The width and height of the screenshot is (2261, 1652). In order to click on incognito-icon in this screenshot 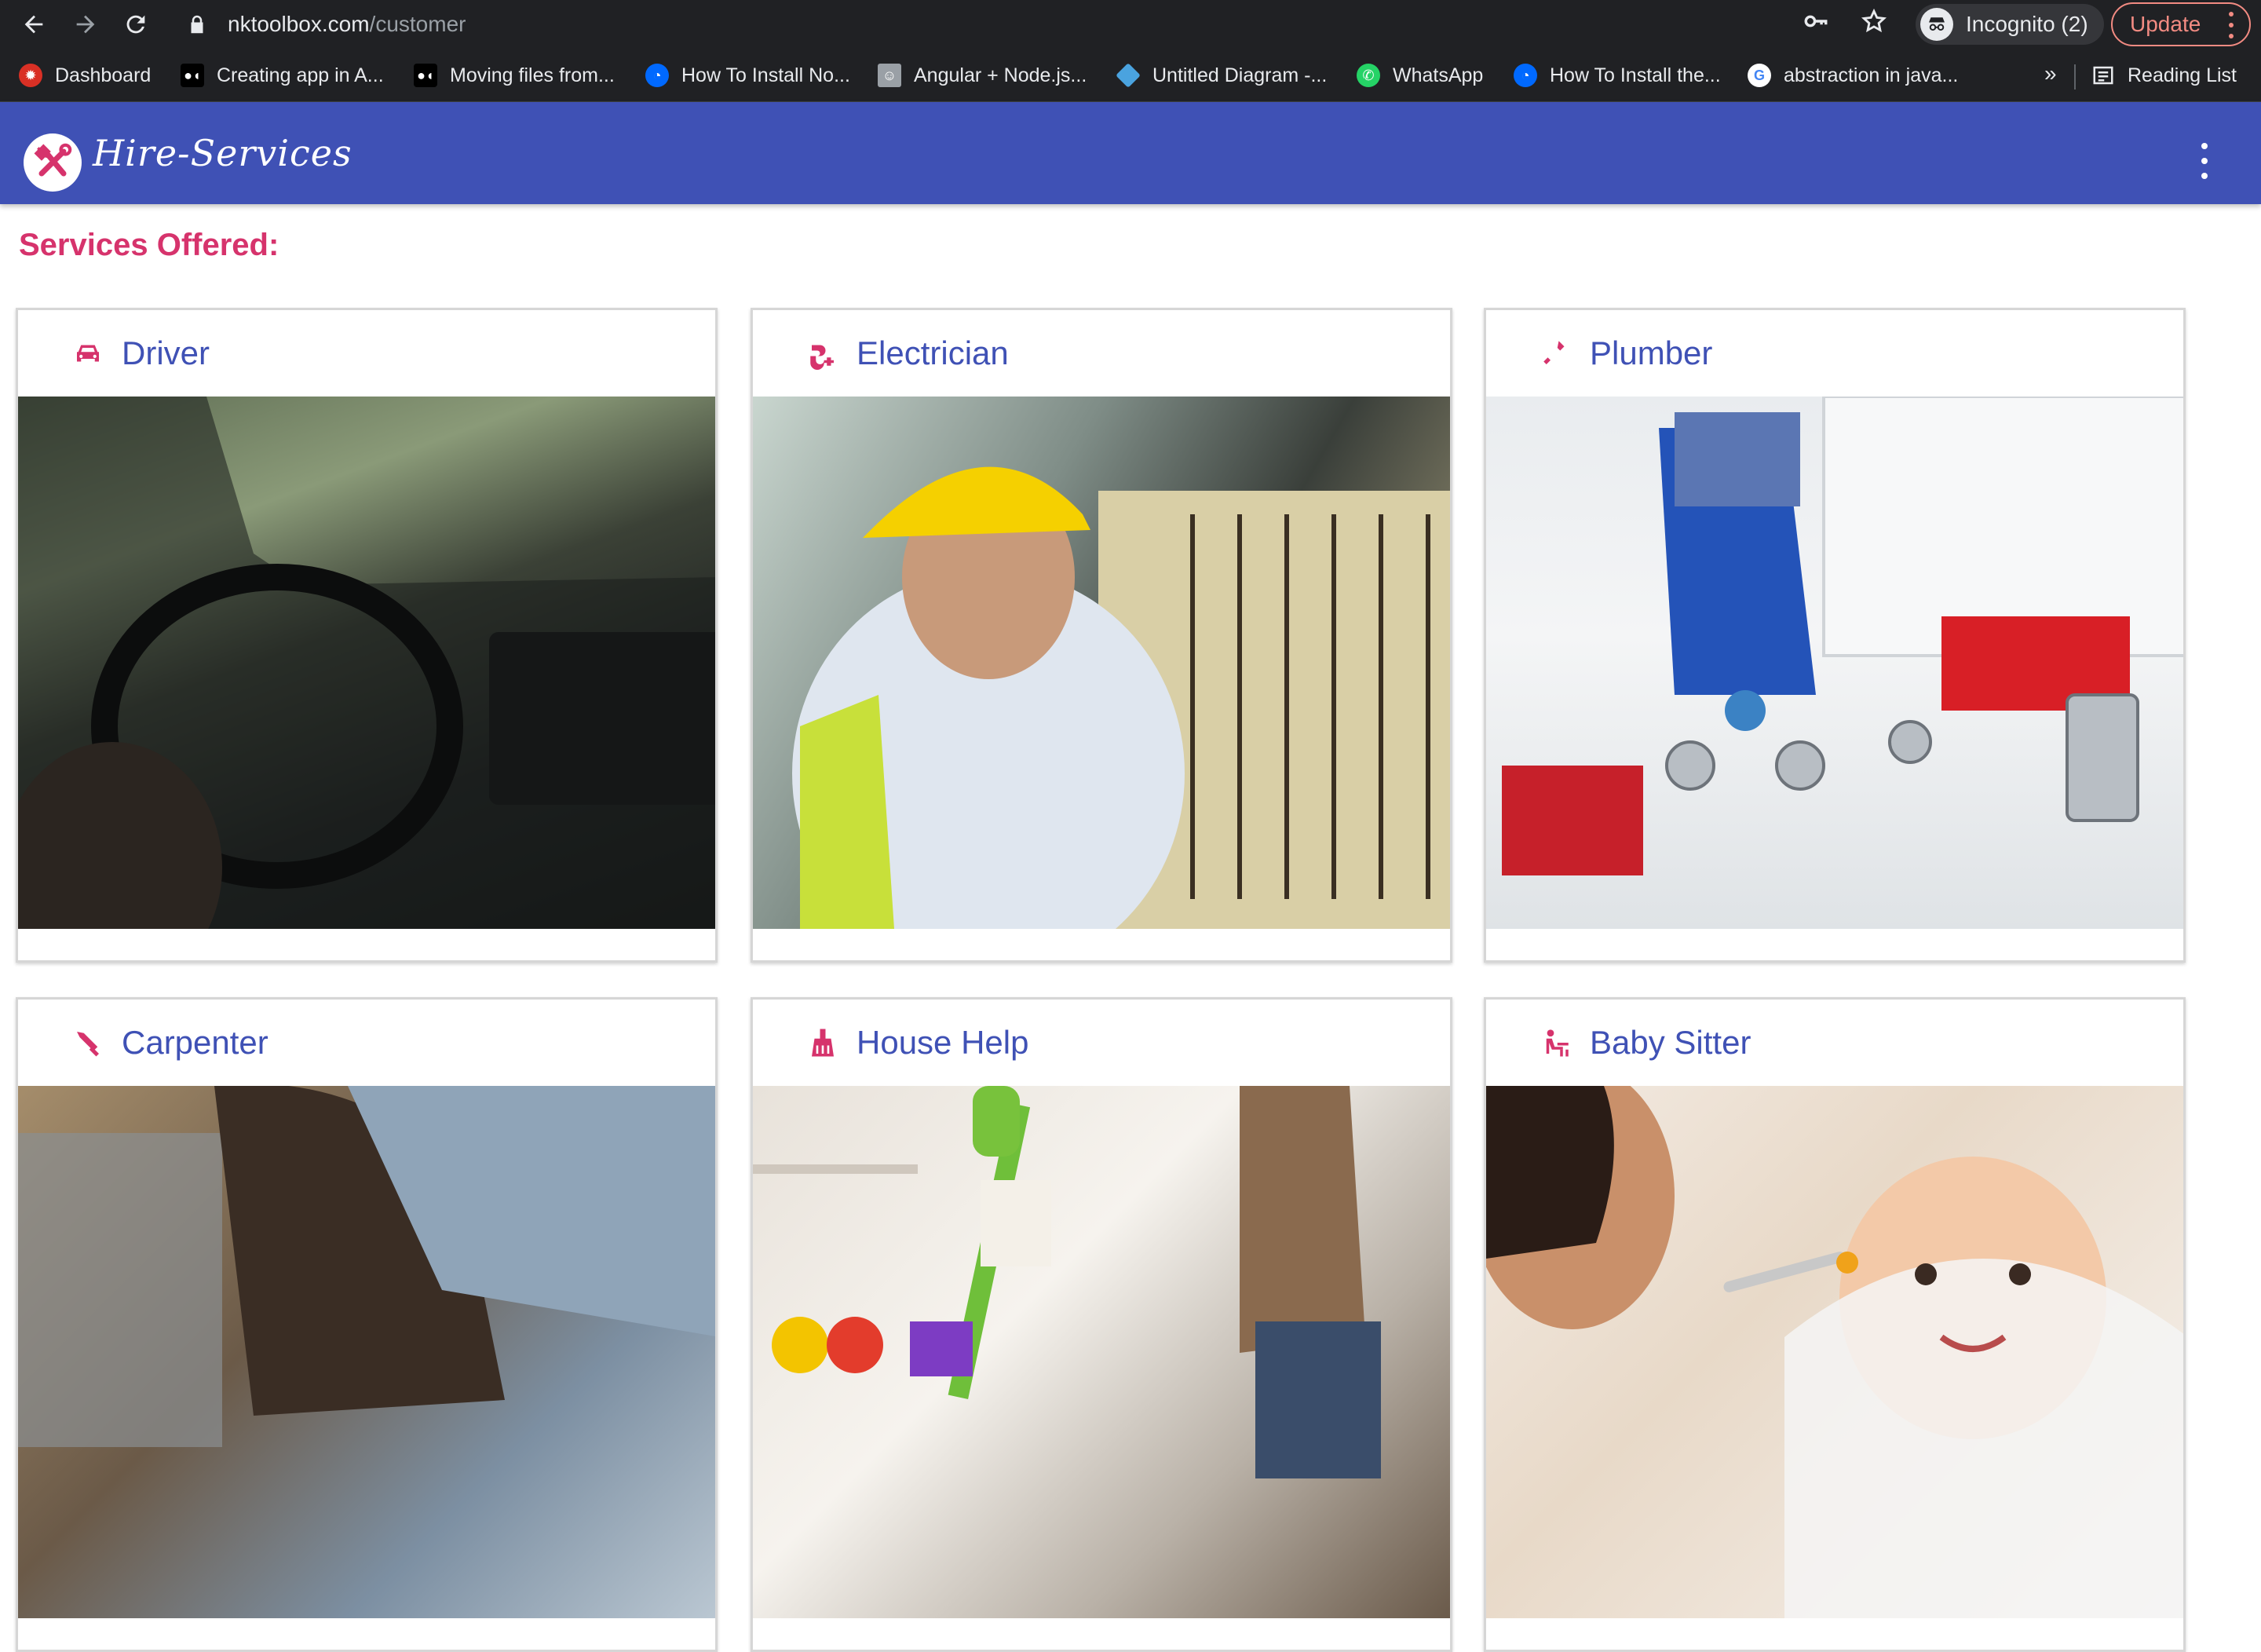, I will do `click(1937, 24)`.